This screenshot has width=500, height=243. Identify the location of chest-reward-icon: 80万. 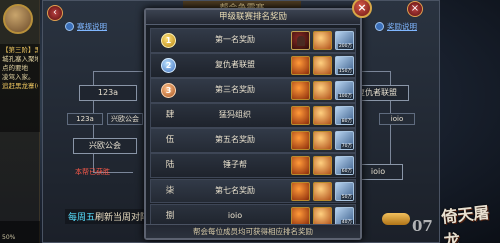
(344, 116).